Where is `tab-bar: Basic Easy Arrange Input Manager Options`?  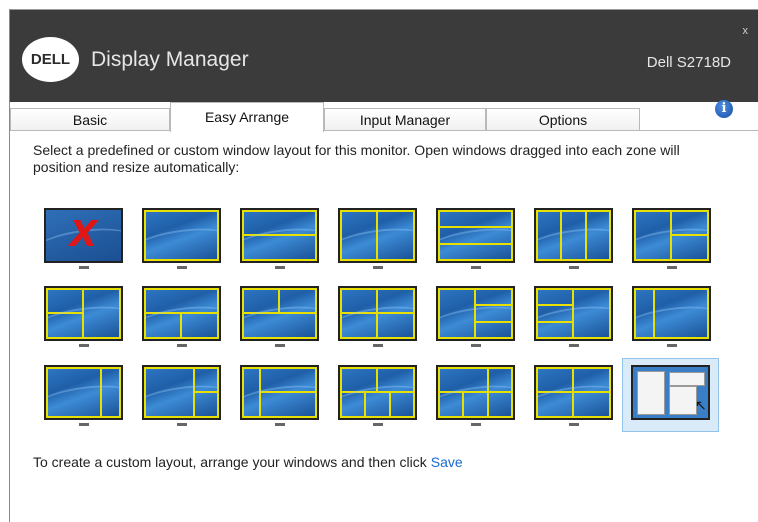
tab-bar: Basic Easy Arrange Input Manager Options is located at coordinates (384, 117).